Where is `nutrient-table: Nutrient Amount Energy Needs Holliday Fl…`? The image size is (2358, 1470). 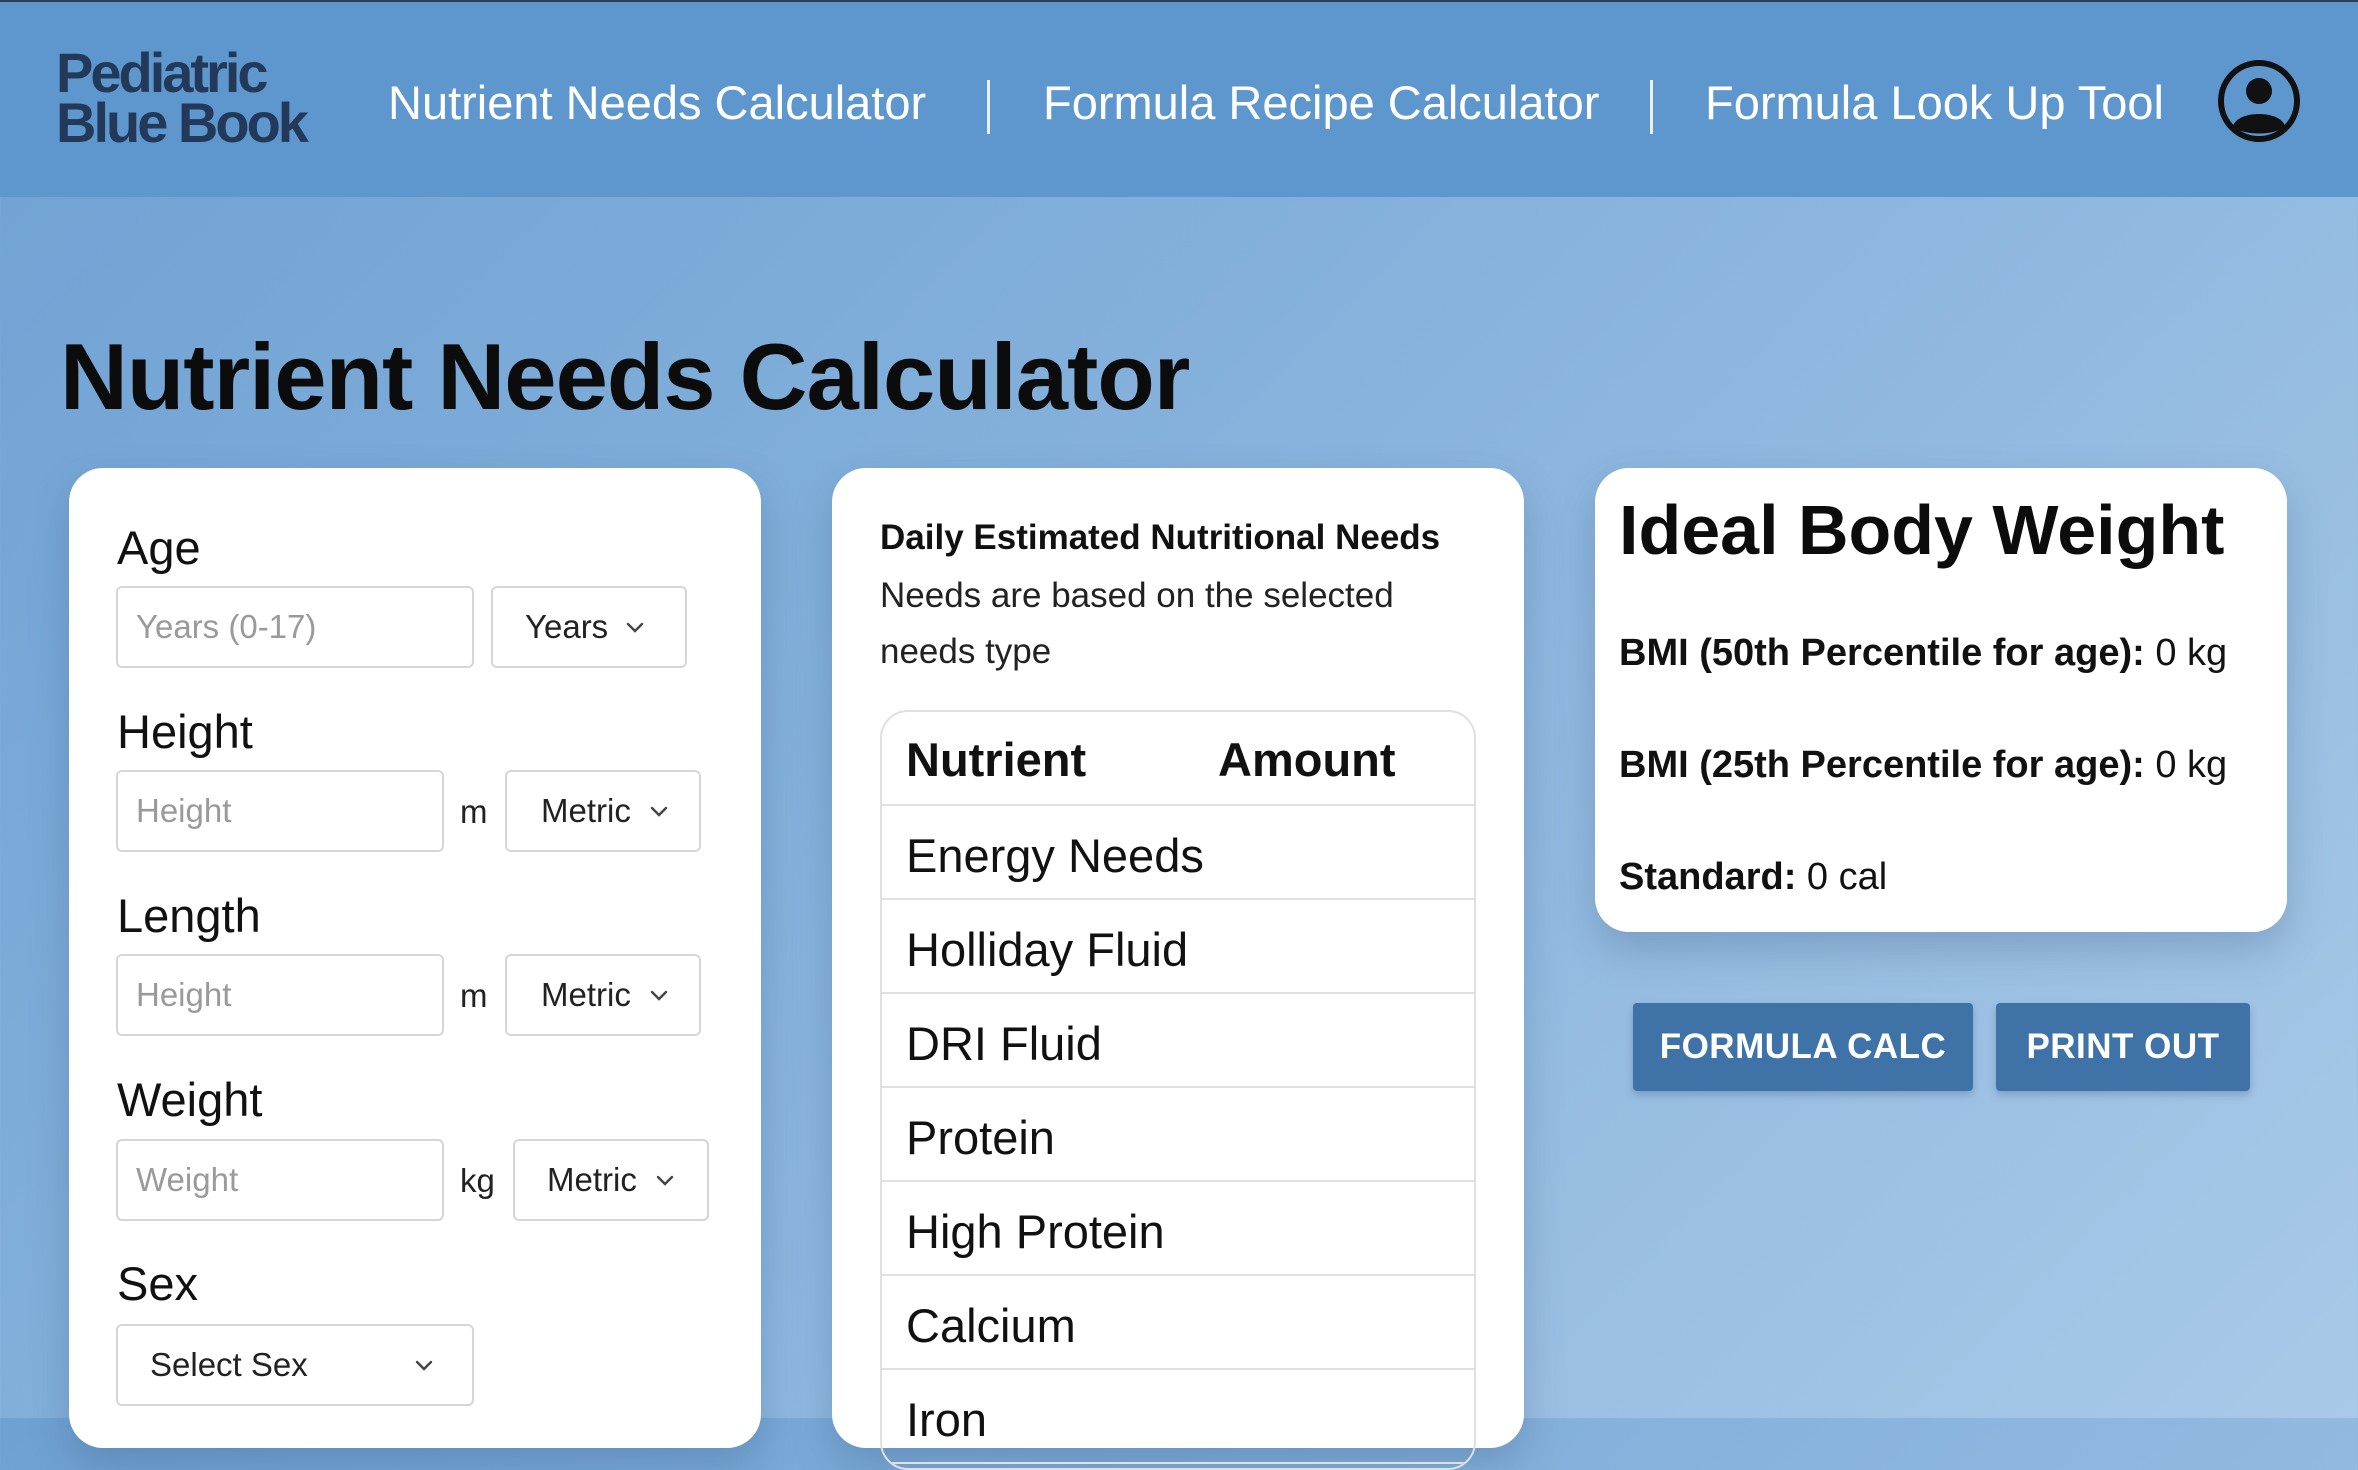
nutrient-table: Nutrient Amount Energy Needs Holliday Fl… is located at coordinates (1178, 1090).